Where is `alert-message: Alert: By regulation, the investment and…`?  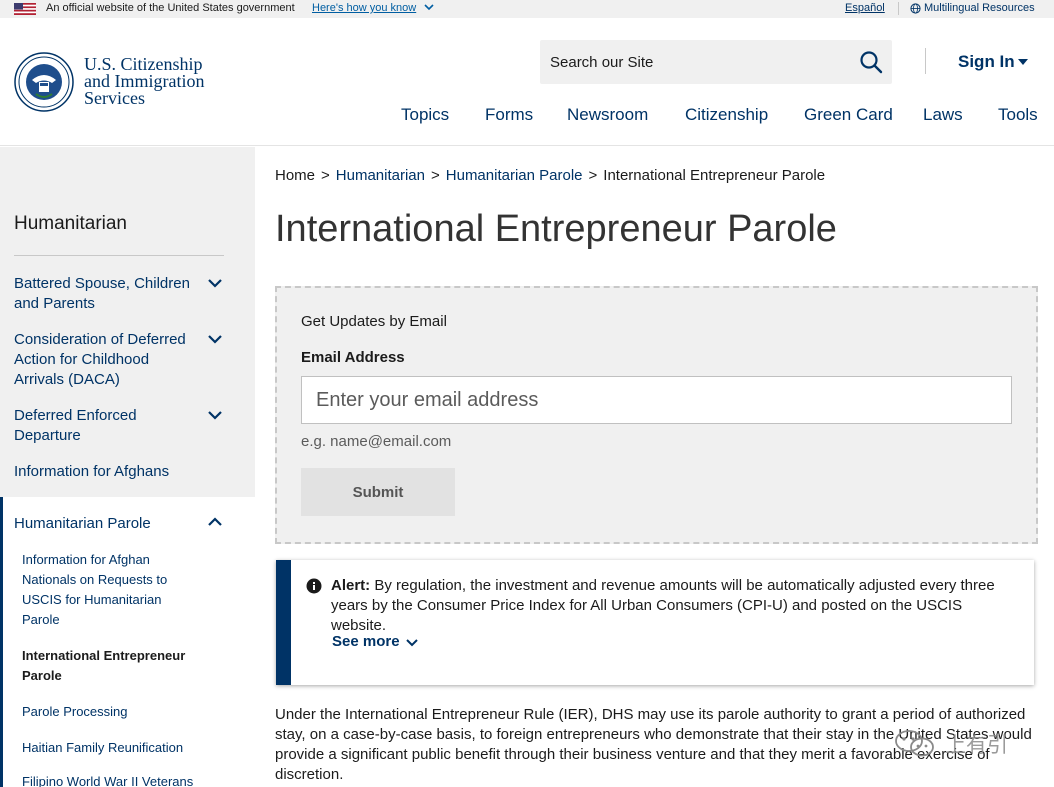
alert-message: Alert: By regulation, the investment and… is located at coordinates (676, 606).